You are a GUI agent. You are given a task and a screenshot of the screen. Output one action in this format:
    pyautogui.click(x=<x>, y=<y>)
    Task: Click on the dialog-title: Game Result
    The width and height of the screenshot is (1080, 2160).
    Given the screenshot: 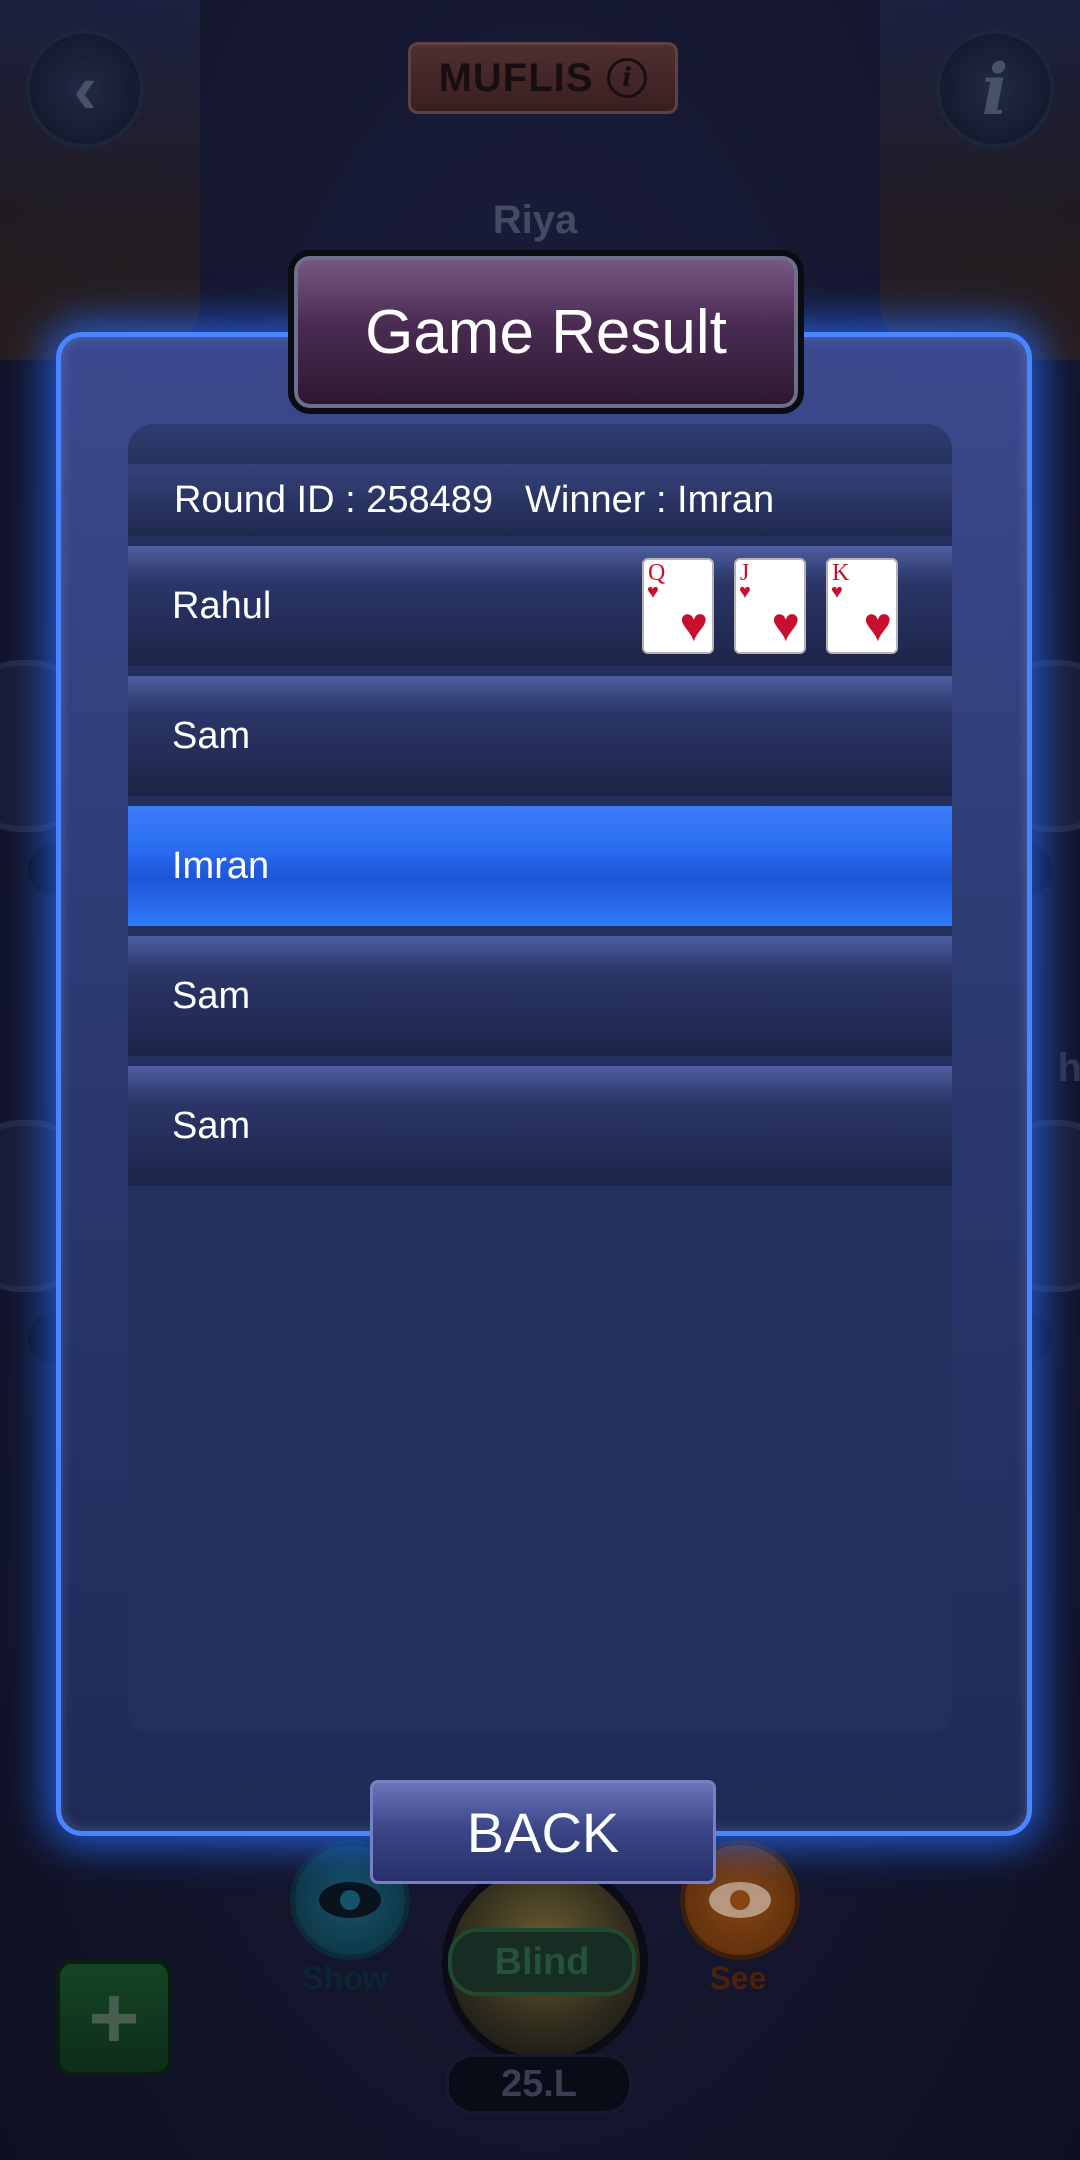 What is the action you would take?
    pyautogui.click(x=546, y=332)
    